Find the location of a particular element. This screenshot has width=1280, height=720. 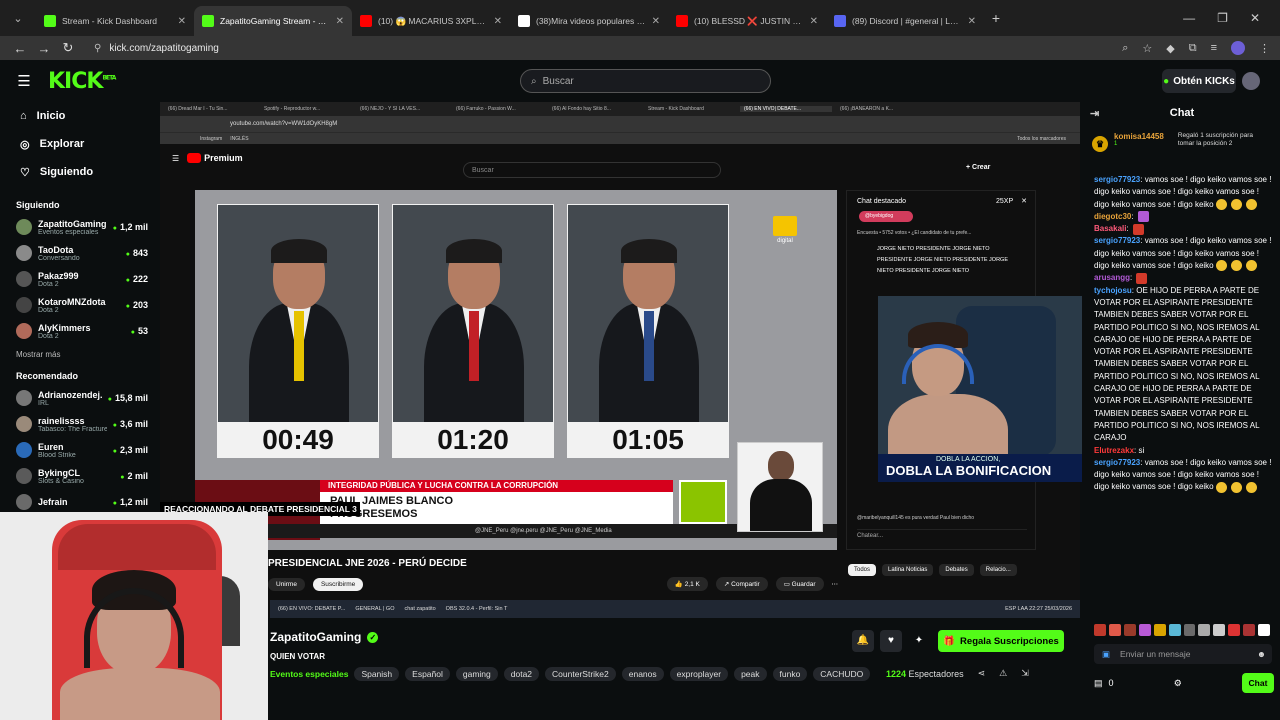

browser-tab: ZapatitoGaming Stream - Kick ✕ is located at coordinates (273, 21).